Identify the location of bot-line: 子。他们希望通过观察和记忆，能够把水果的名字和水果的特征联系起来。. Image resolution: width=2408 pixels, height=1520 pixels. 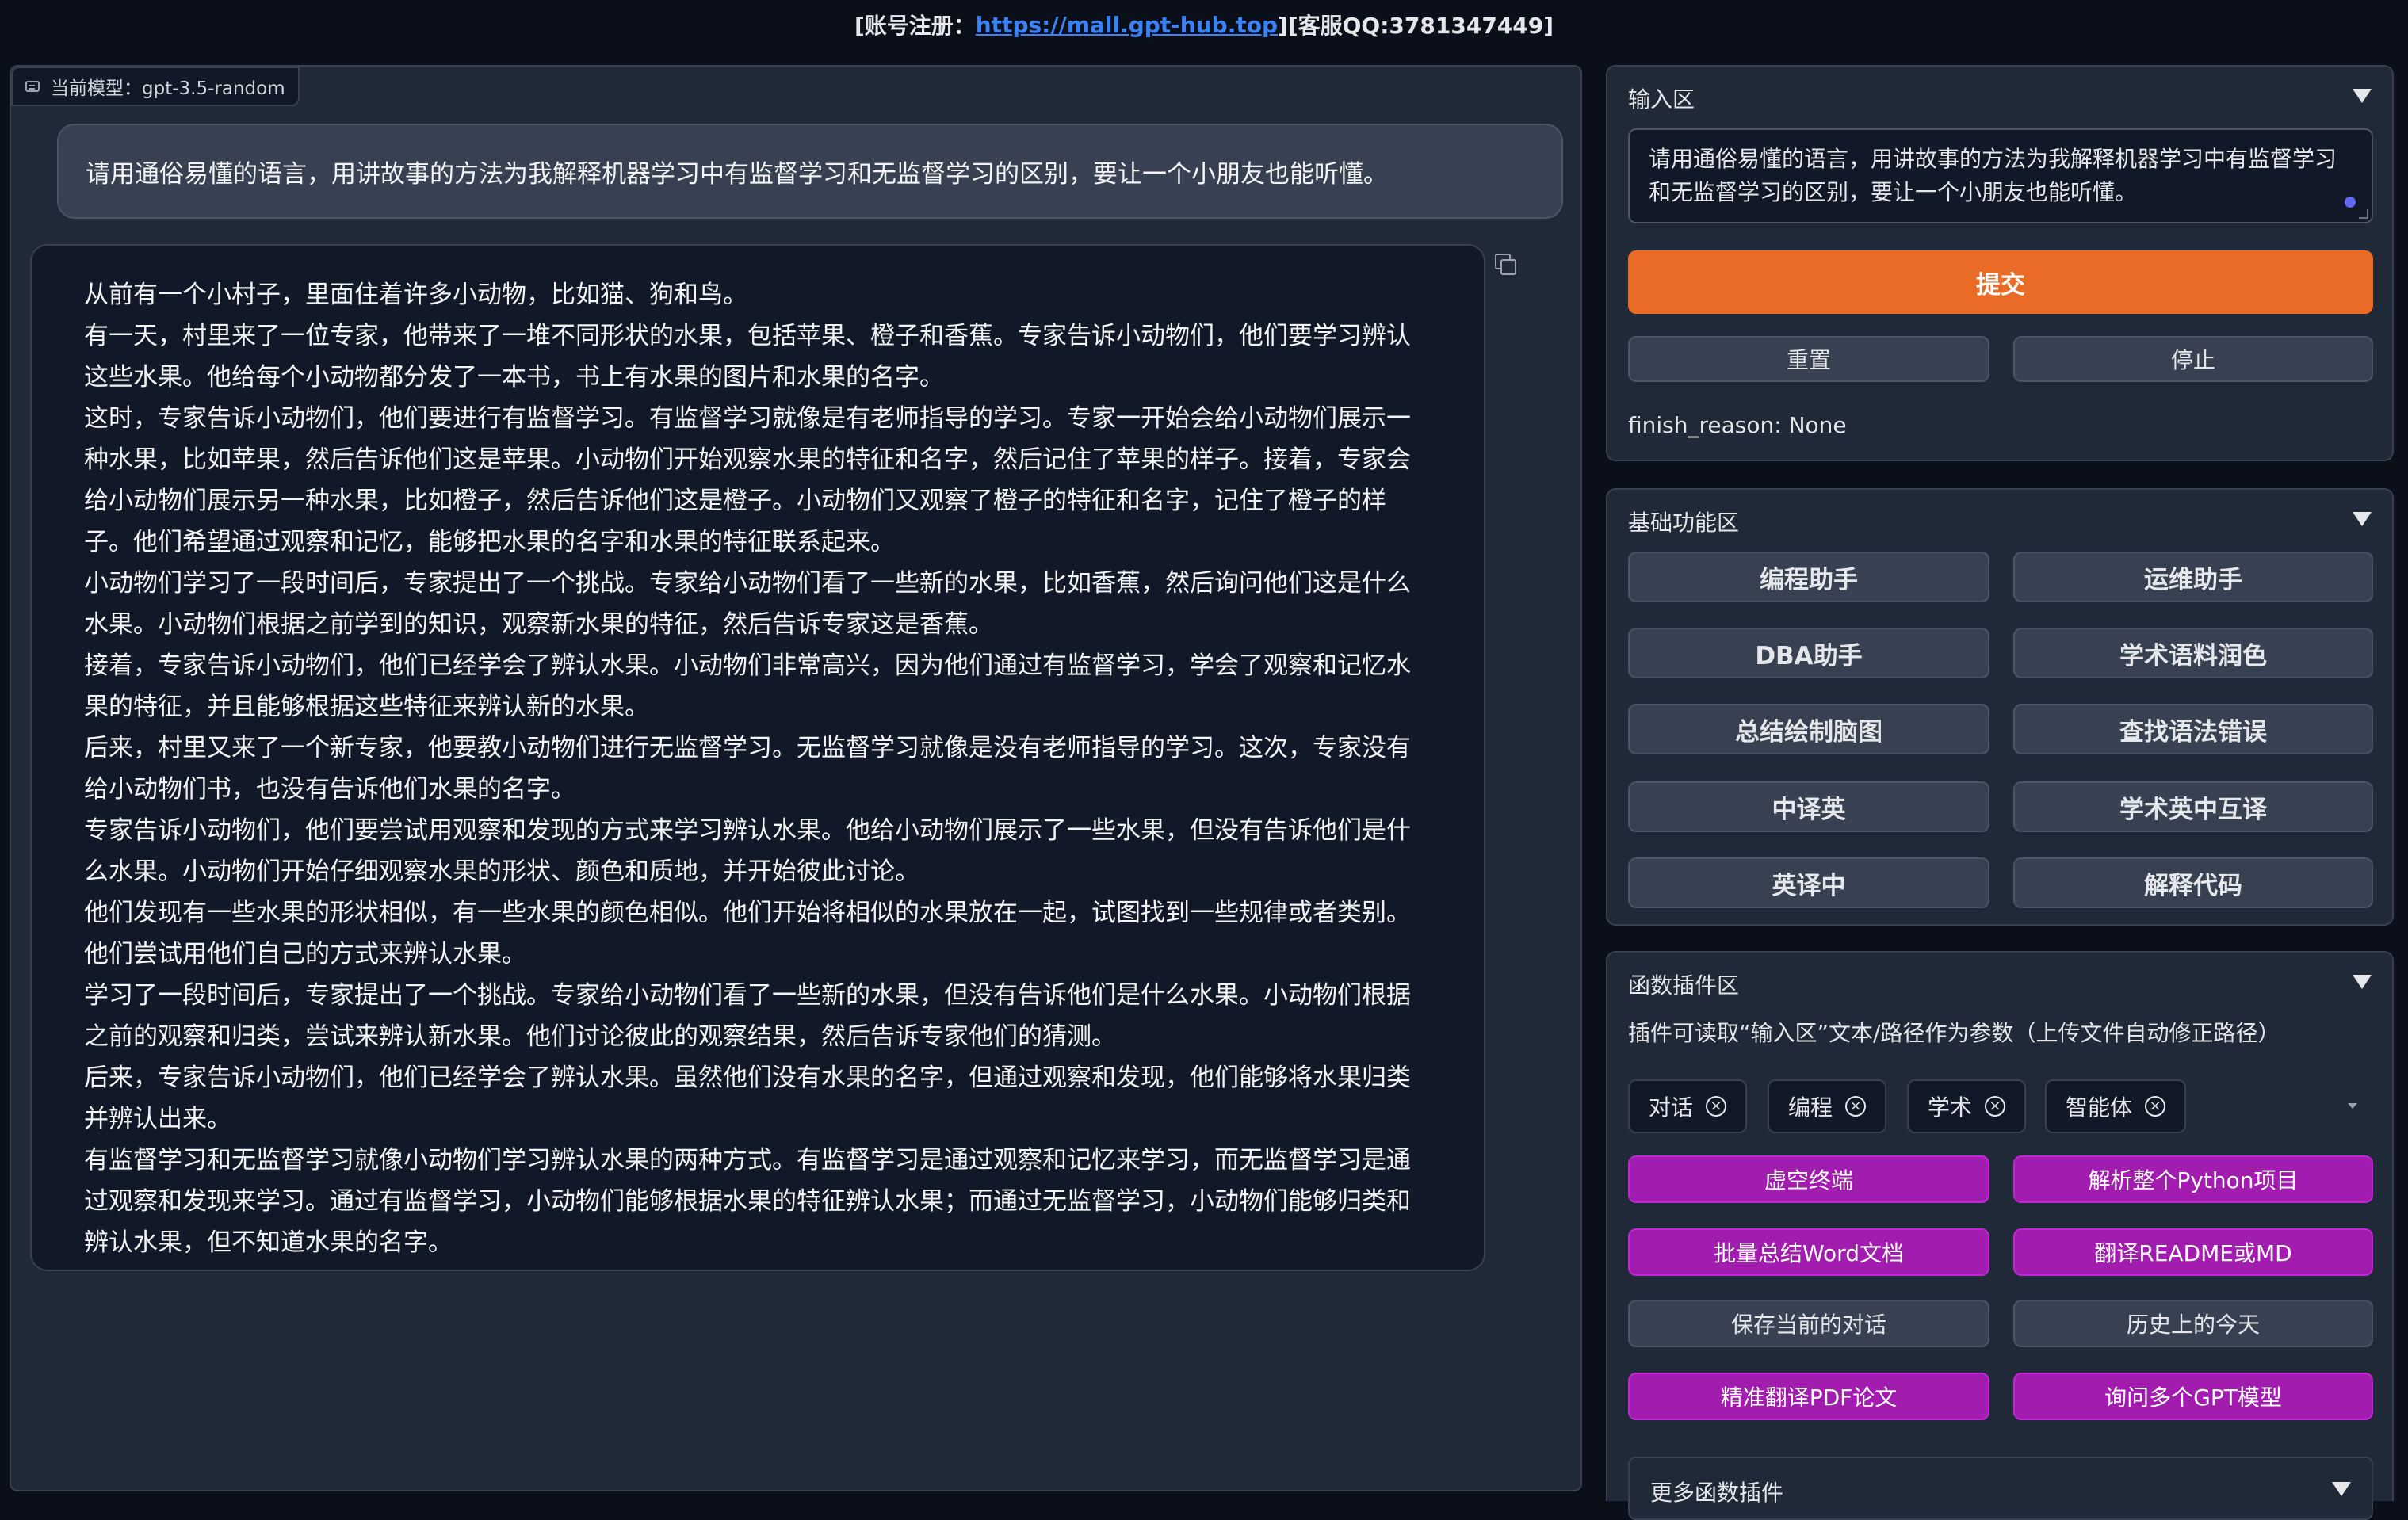
(489, 542).